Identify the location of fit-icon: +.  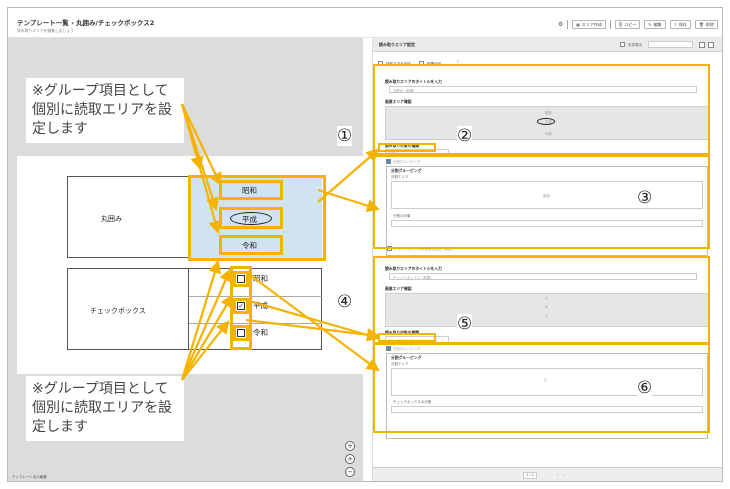
(350, 446).